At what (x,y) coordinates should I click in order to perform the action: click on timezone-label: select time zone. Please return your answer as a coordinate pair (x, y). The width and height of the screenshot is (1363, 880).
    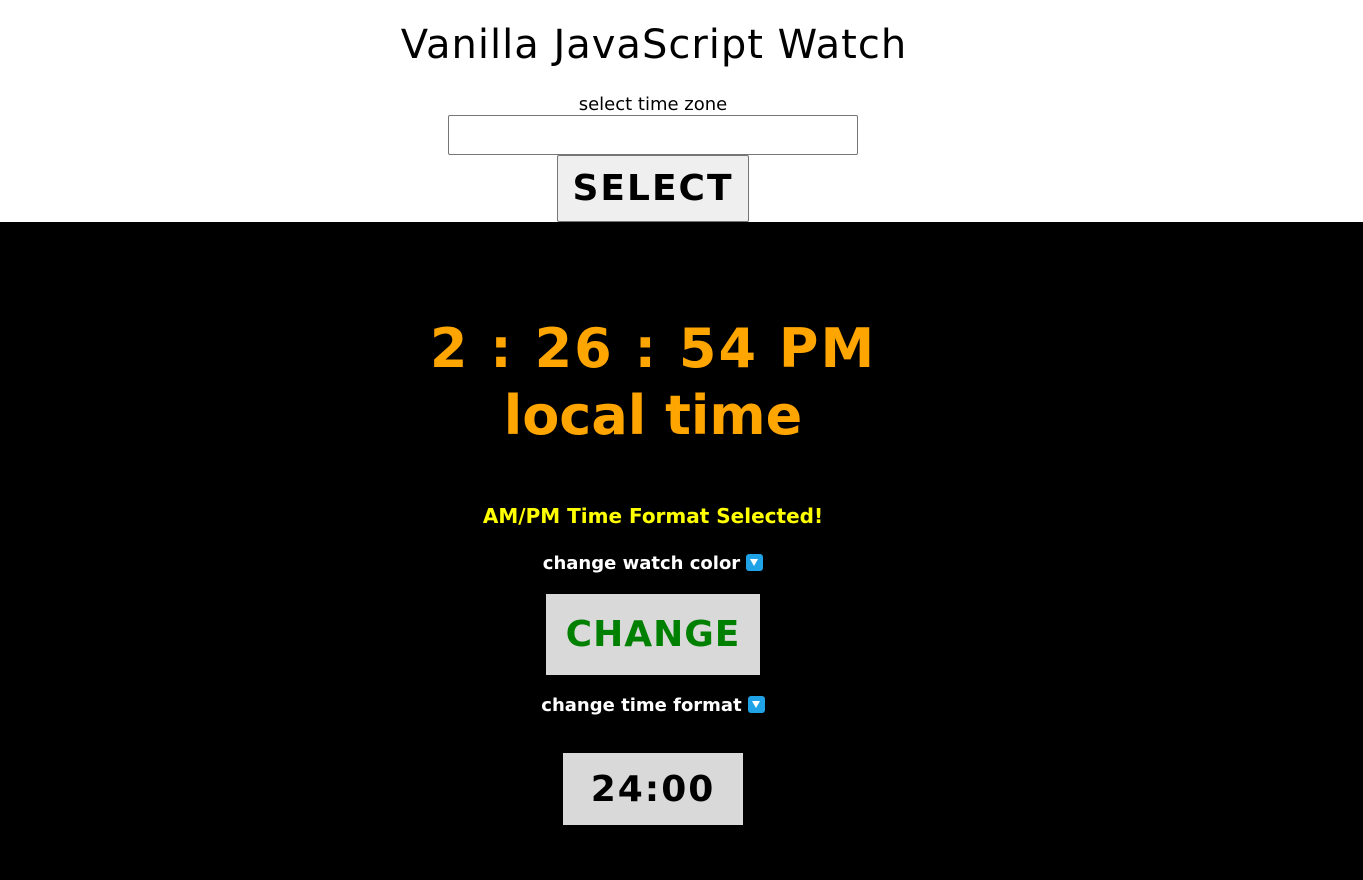
    Looking at the image, I should click on (653, 104).